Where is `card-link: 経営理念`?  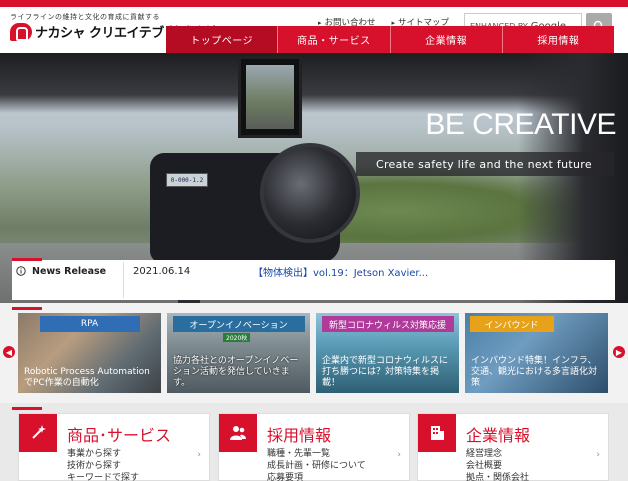 card-link: 経営理念 is located at coordinates (497, 454).